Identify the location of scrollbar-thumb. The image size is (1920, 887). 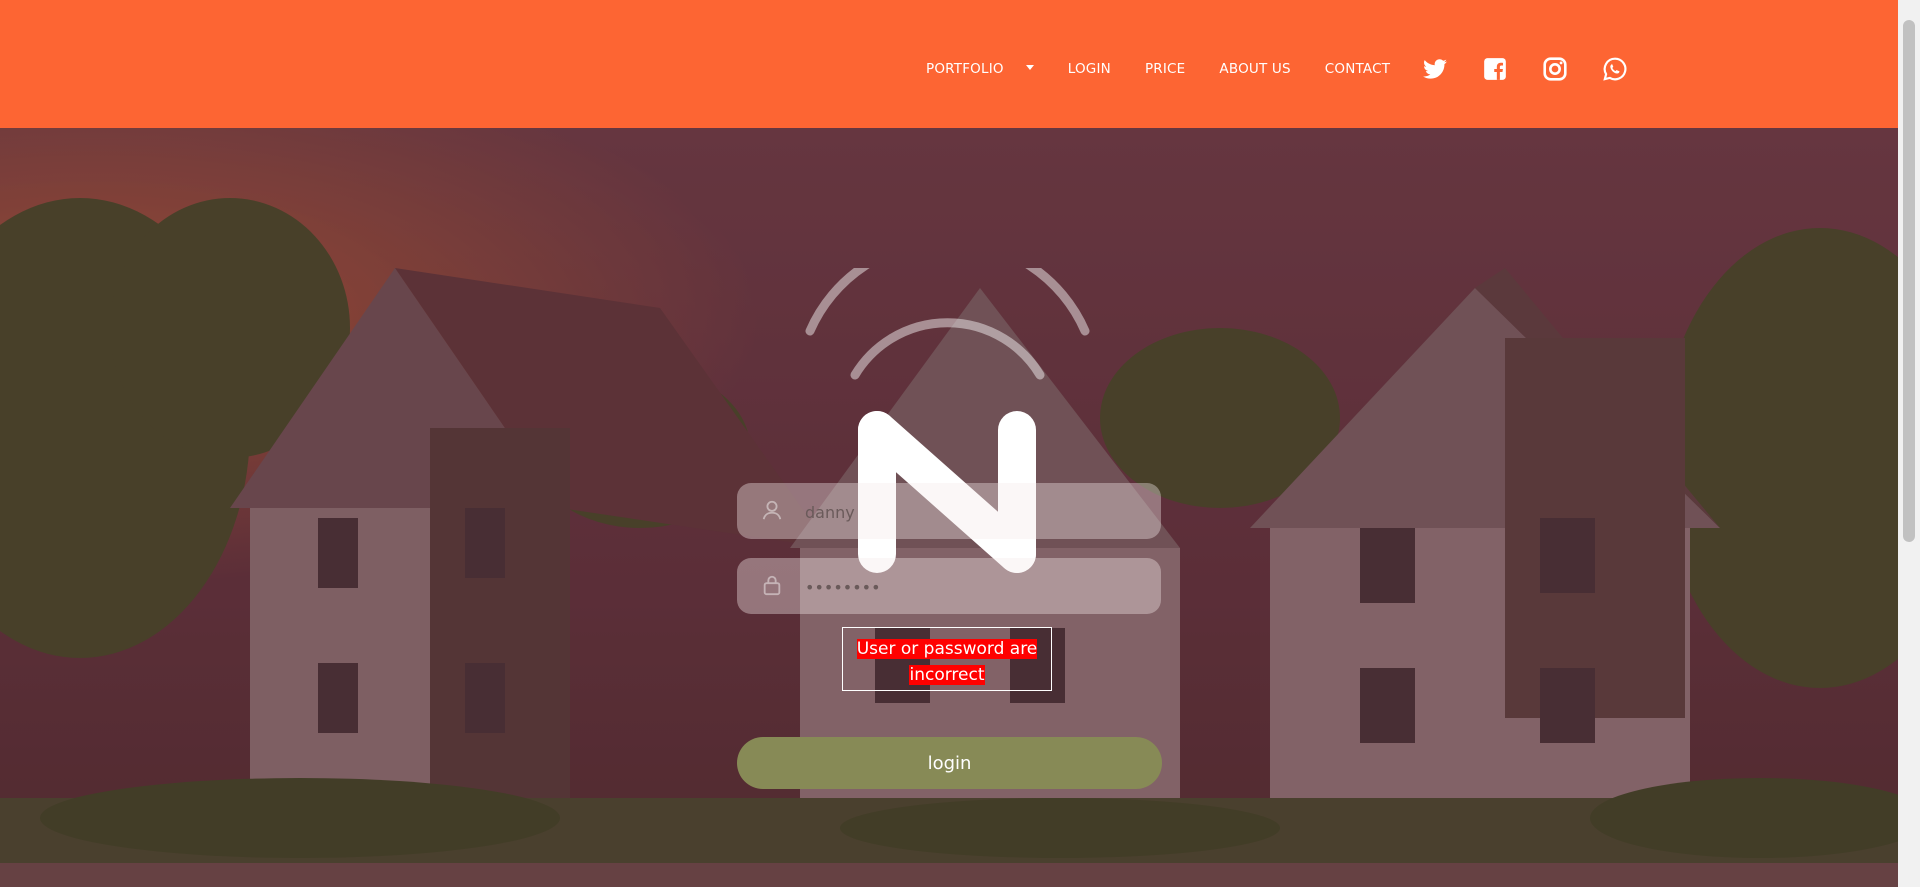
(1909, 281).